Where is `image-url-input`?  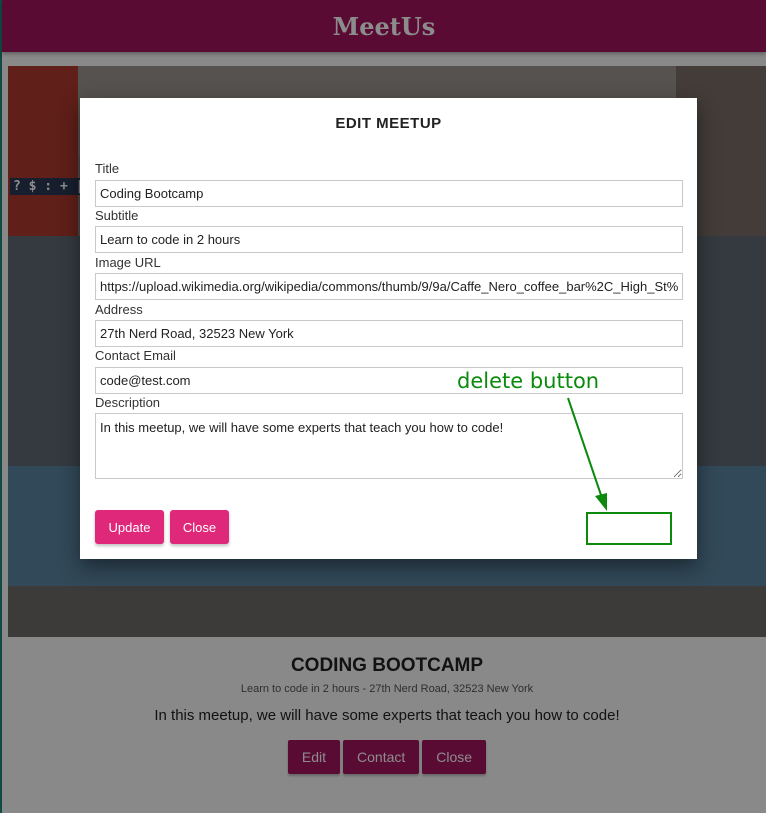 image-url-input is located at coordinates (389, 286).